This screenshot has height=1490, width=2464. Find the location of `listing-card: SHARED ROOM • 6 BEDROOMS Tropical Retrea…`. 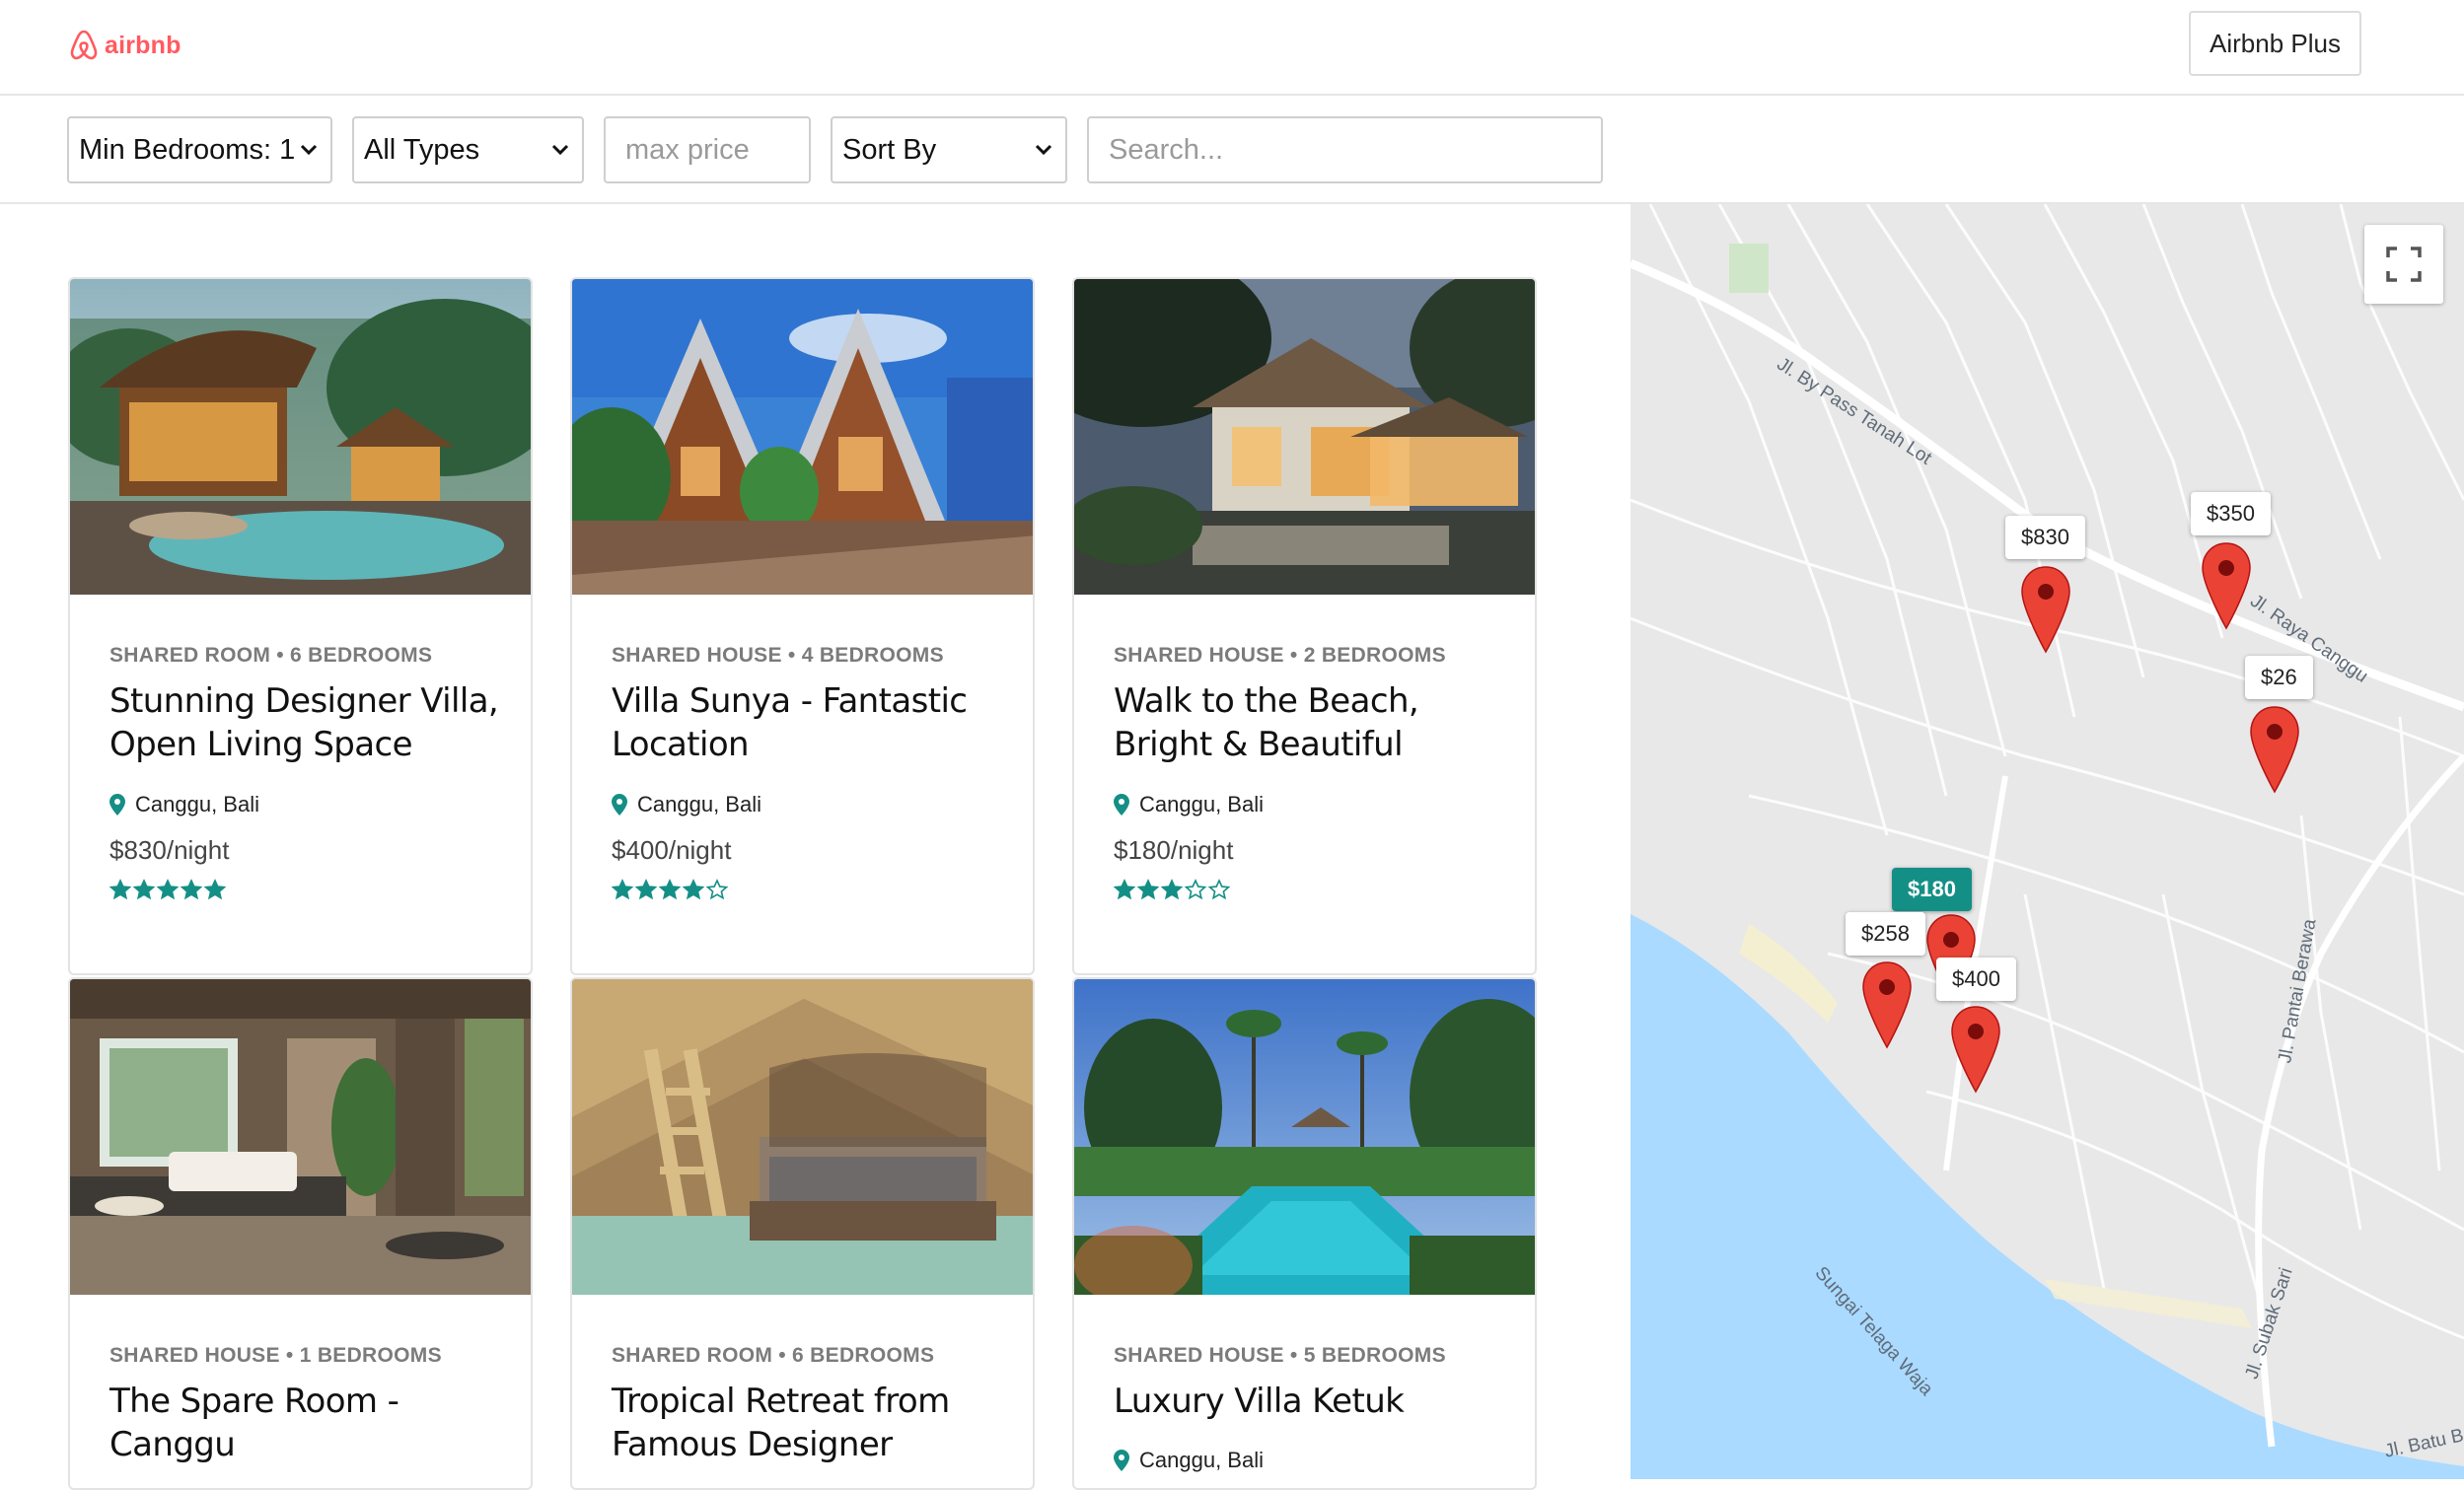

listing-card: SHARED ROOM • 6 BEDROOMS Tropical Retrea… is located at coordinates (802, 1233).